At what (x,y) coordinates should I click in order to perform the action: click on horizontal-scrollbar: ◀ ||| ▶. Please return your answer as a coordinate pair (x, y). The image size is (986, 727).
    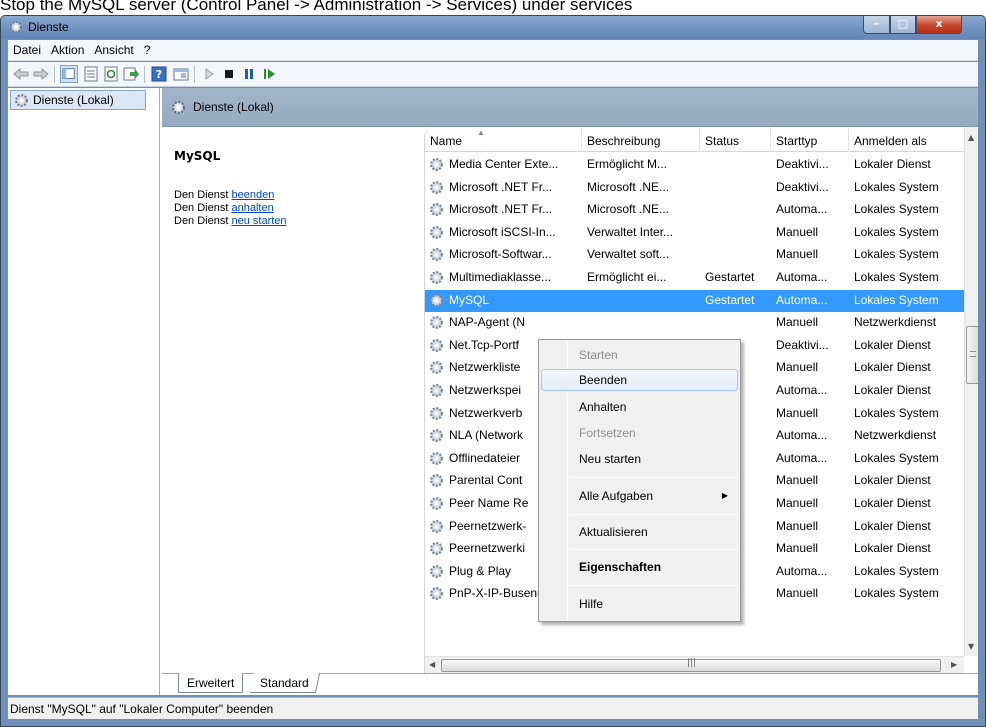
    Looking at the image, I should click on (694, 664).